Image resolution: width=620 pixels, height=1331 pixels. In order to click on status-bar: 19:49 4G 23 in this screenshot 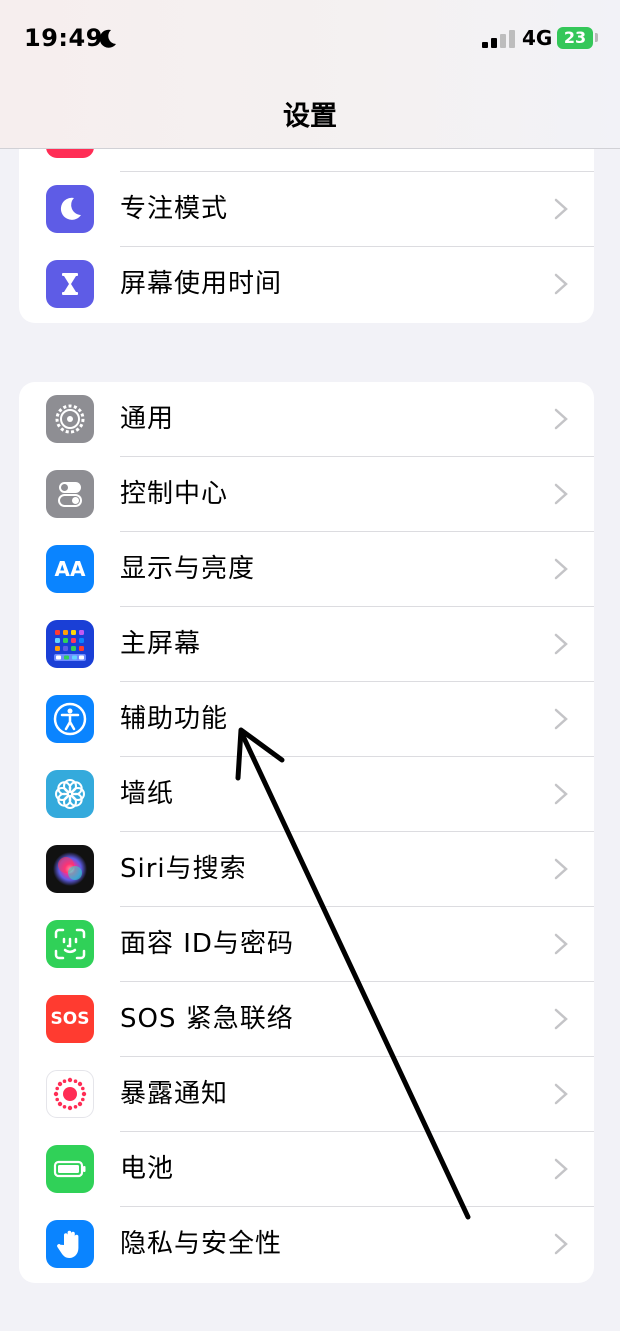, I will do `click(310, 40)`.